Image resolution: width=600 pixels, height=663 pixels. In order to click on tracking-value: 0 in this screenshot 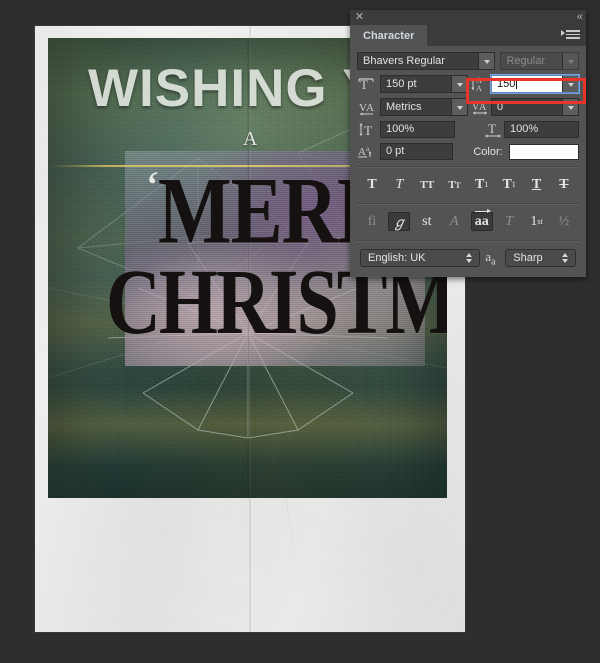, I will do `click(500, 107)`.